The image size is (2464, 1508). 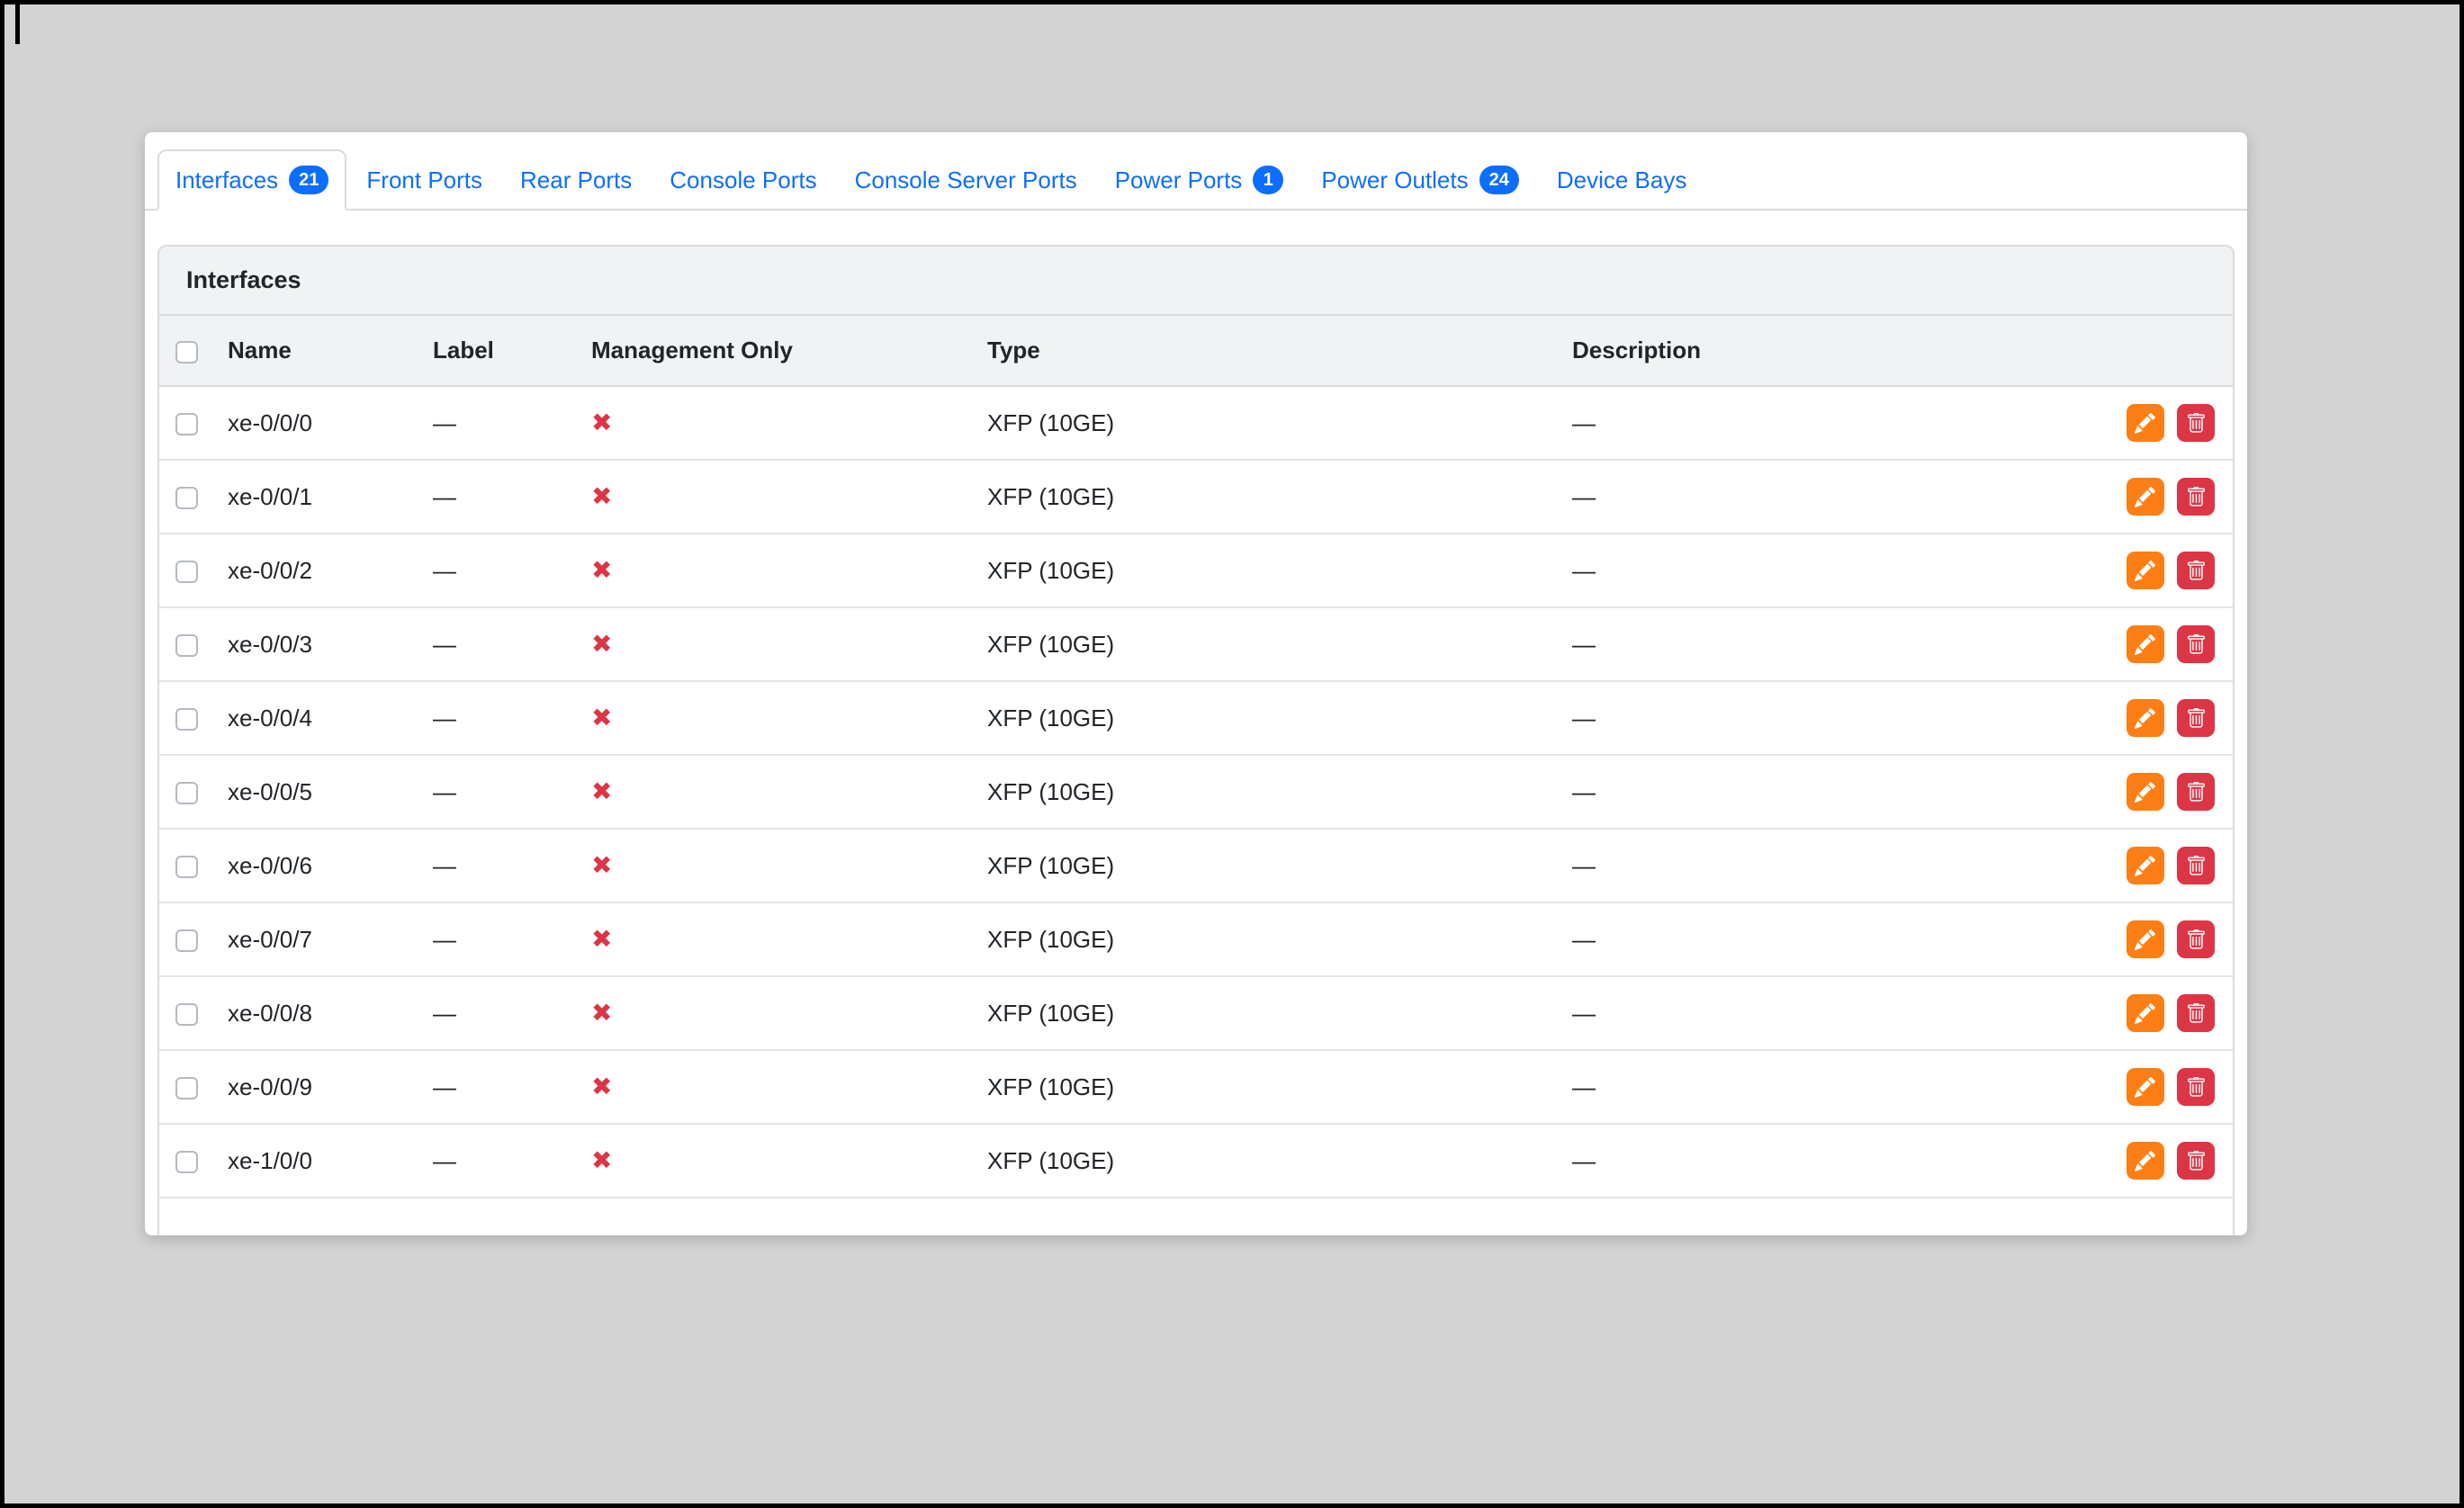 What do you see at coordinates (1622, 180) in the screenshot?
I see `tab-device-bays: Device Bays` at bounding box center [1622, 180].